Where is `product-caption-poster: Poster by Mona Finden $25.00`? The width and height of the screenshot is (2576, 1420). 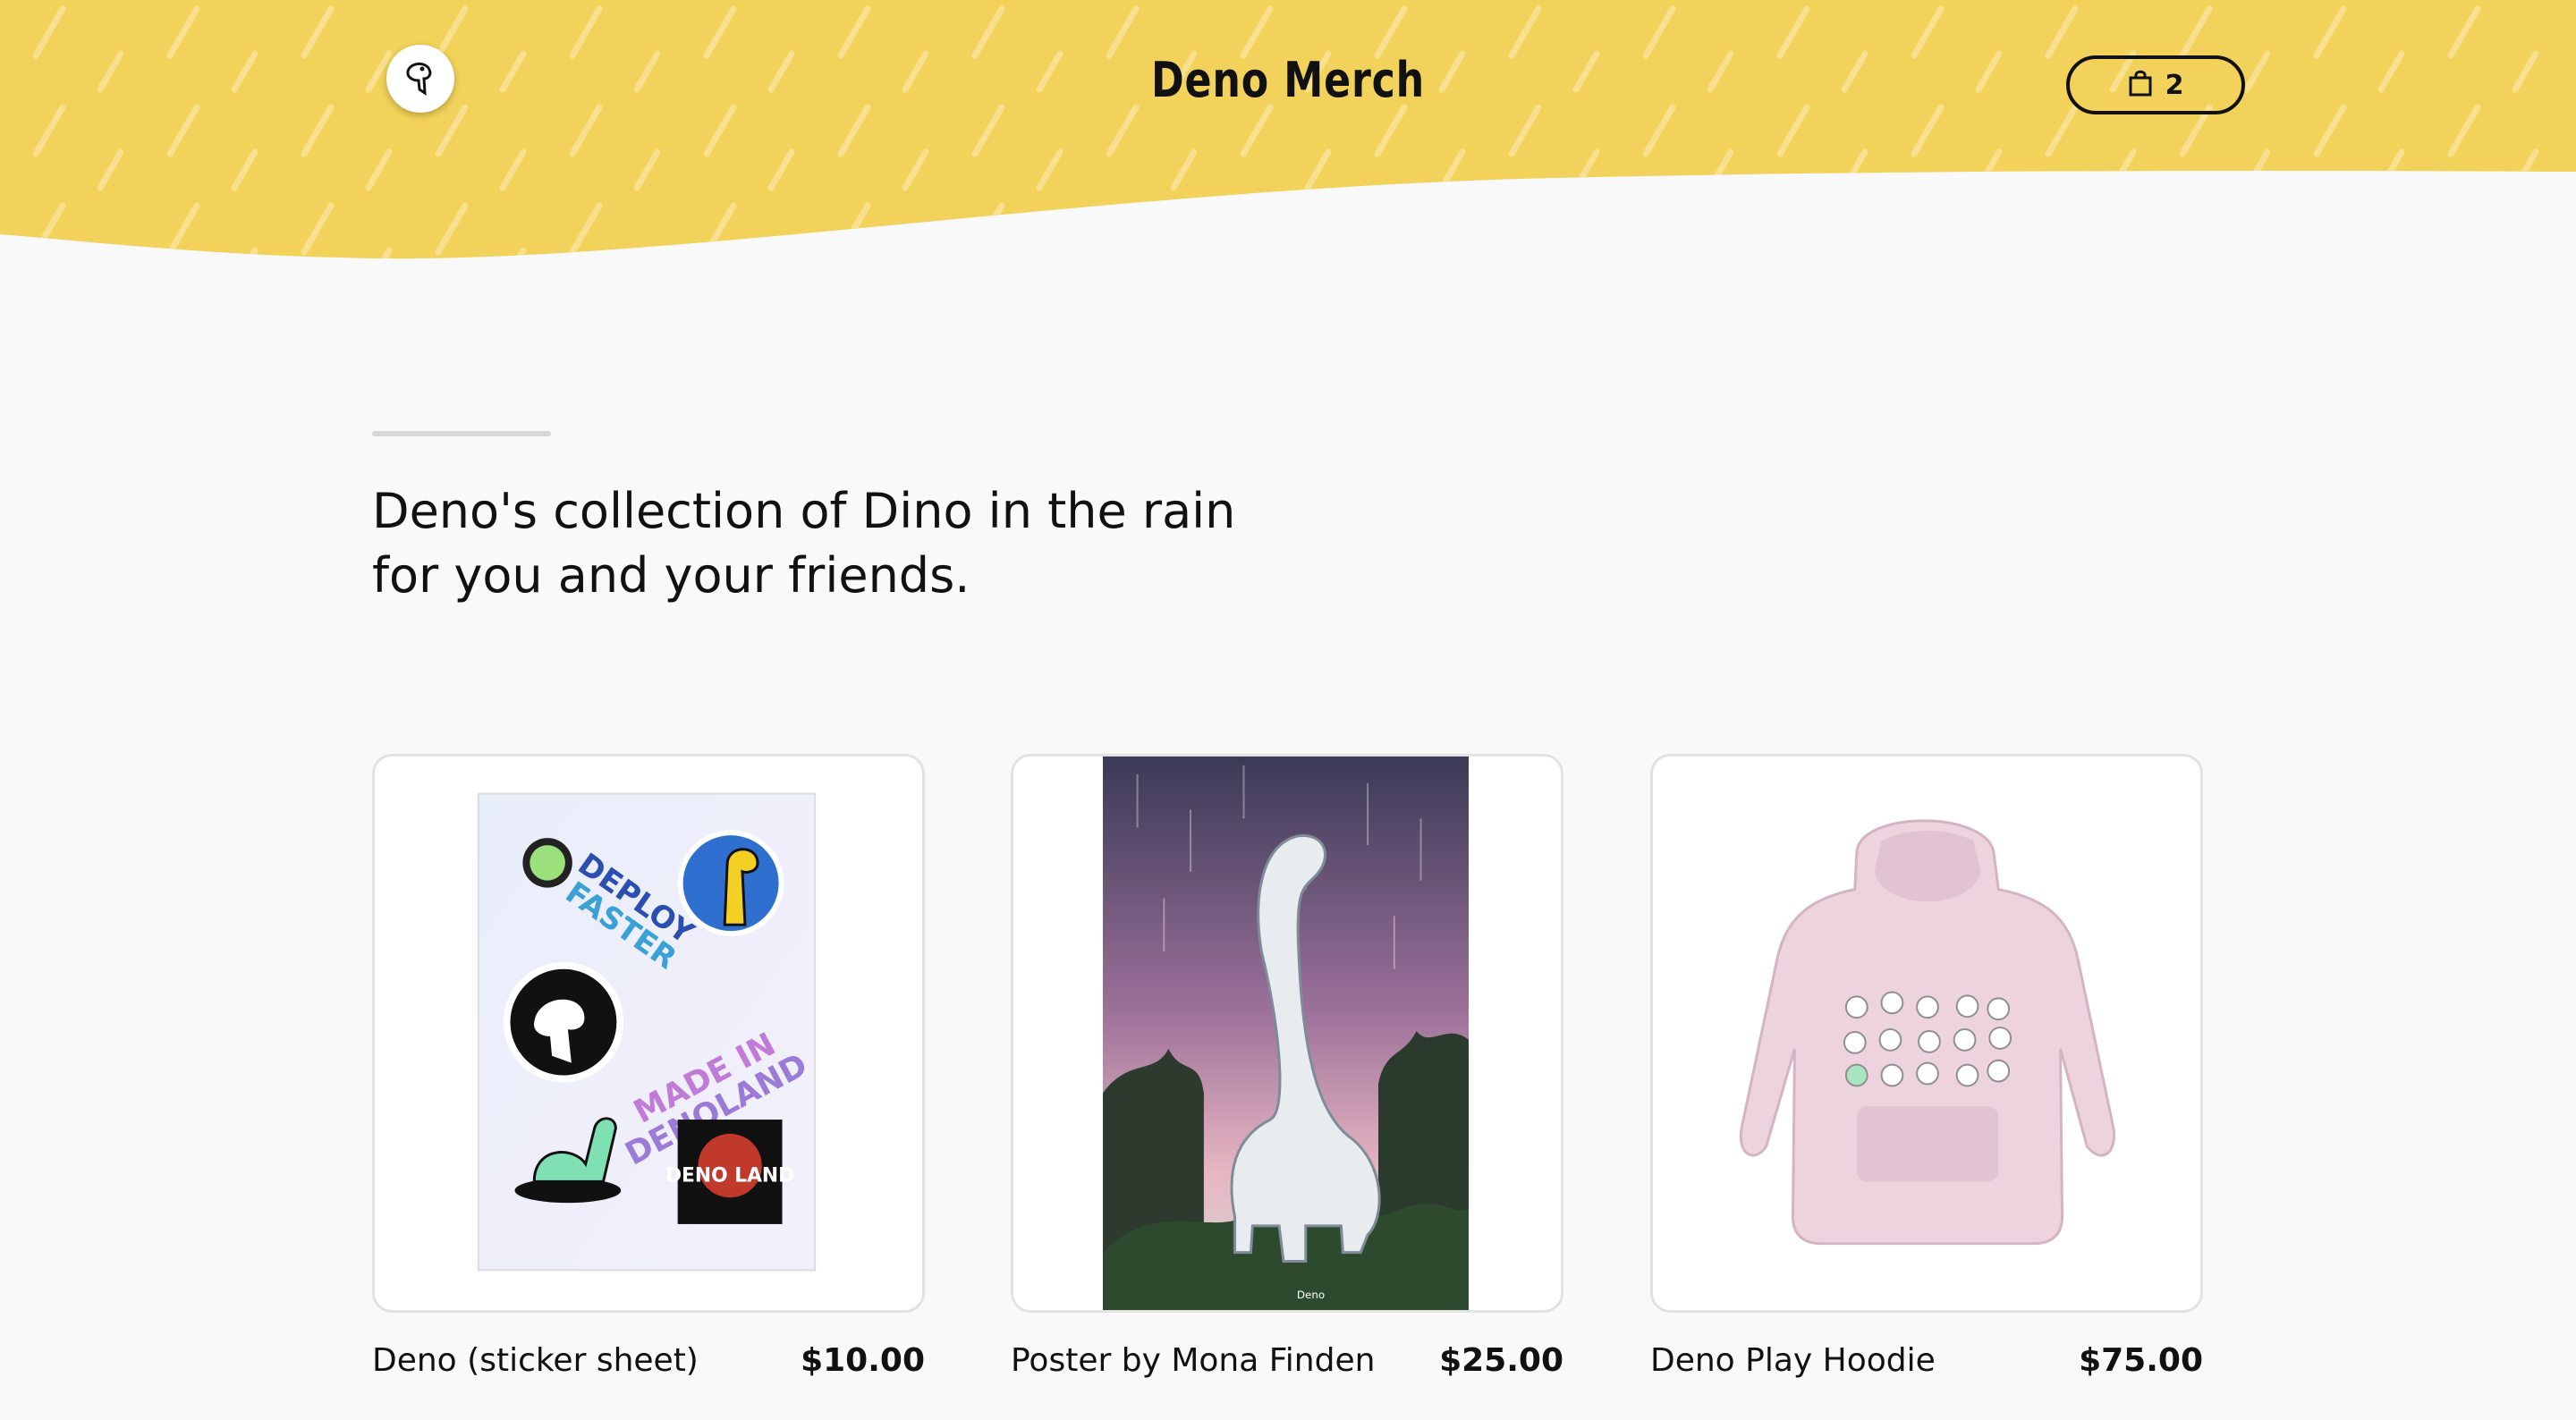
product-caption-poster: Poster by Mona Finden $25.00 is located at coordinates (1287, 1360).